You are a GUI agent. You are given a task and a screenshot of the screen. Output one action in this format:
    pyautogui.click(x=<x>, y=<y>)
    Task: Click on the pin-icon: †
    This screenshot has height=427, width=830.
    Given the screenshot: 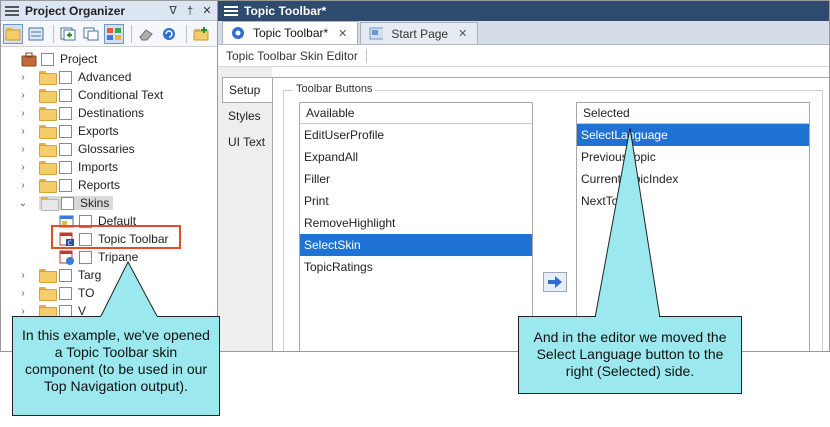 What is the action you would take?
    pyautogui.click(x=190, y=11)
    